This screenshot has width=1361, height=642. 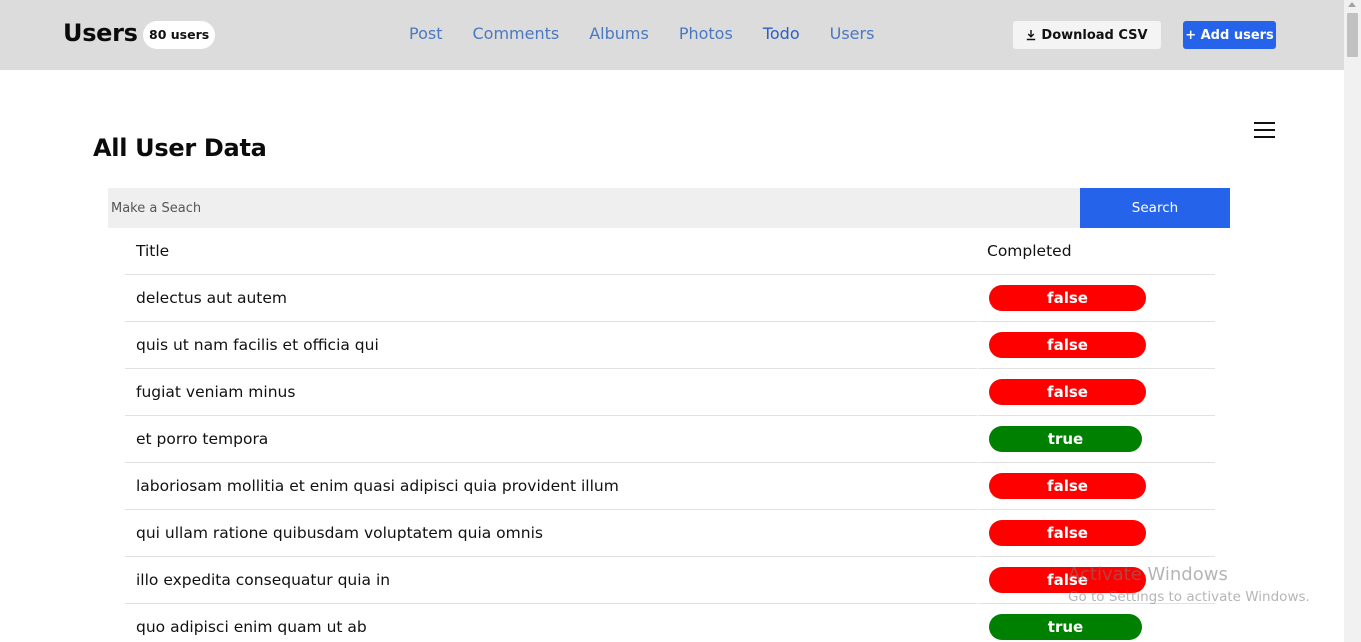 What do you see at coordinates (1352, 35) in the screenshot?
I see `scrollbar-thumb` at bounding box center [1352, 35].